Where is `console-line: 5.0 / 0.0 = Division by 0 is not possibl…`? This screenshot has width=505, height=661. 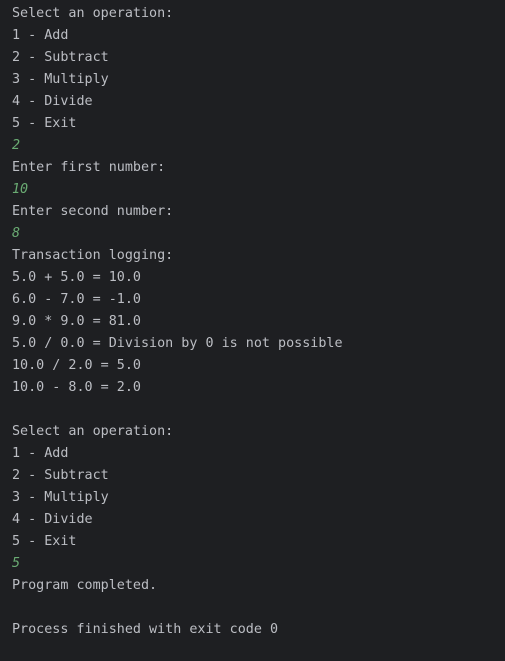 console-line: 5.0 / 0.0 = Division by 0 is not possibl… is located at coordinates (177, 343).